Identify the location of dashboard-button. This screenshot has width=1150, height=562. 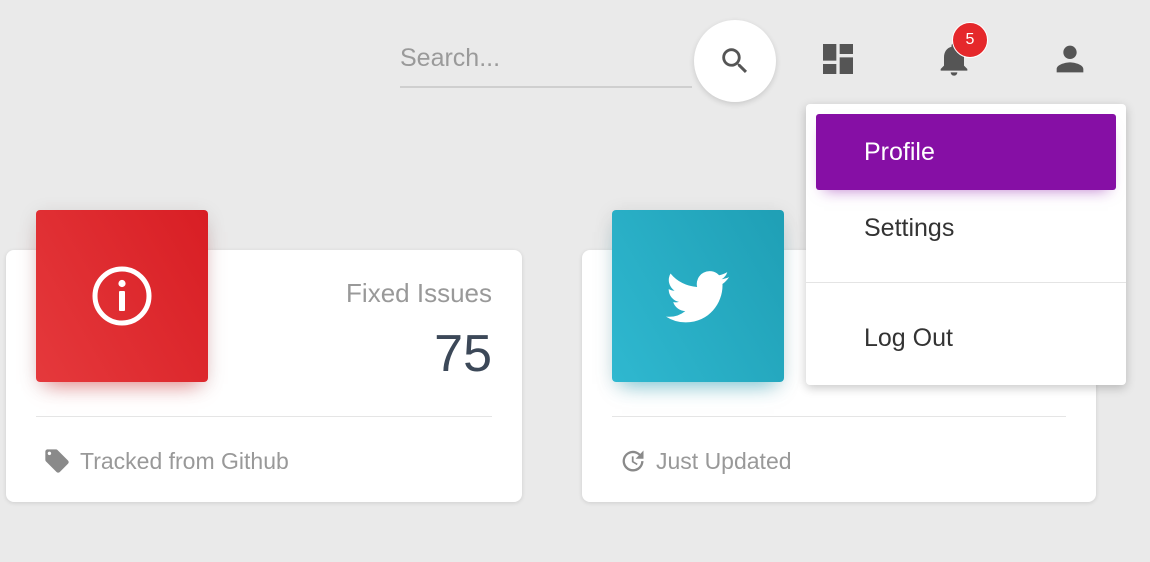
(838, 59).